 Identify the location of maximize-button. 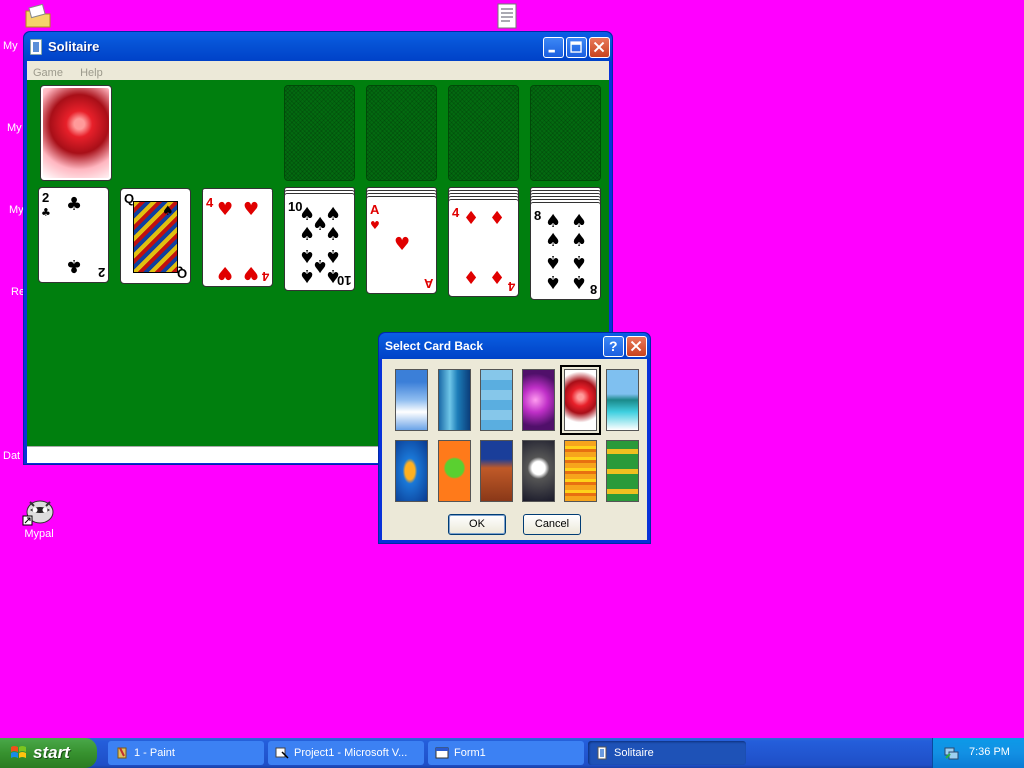
(576, 47).